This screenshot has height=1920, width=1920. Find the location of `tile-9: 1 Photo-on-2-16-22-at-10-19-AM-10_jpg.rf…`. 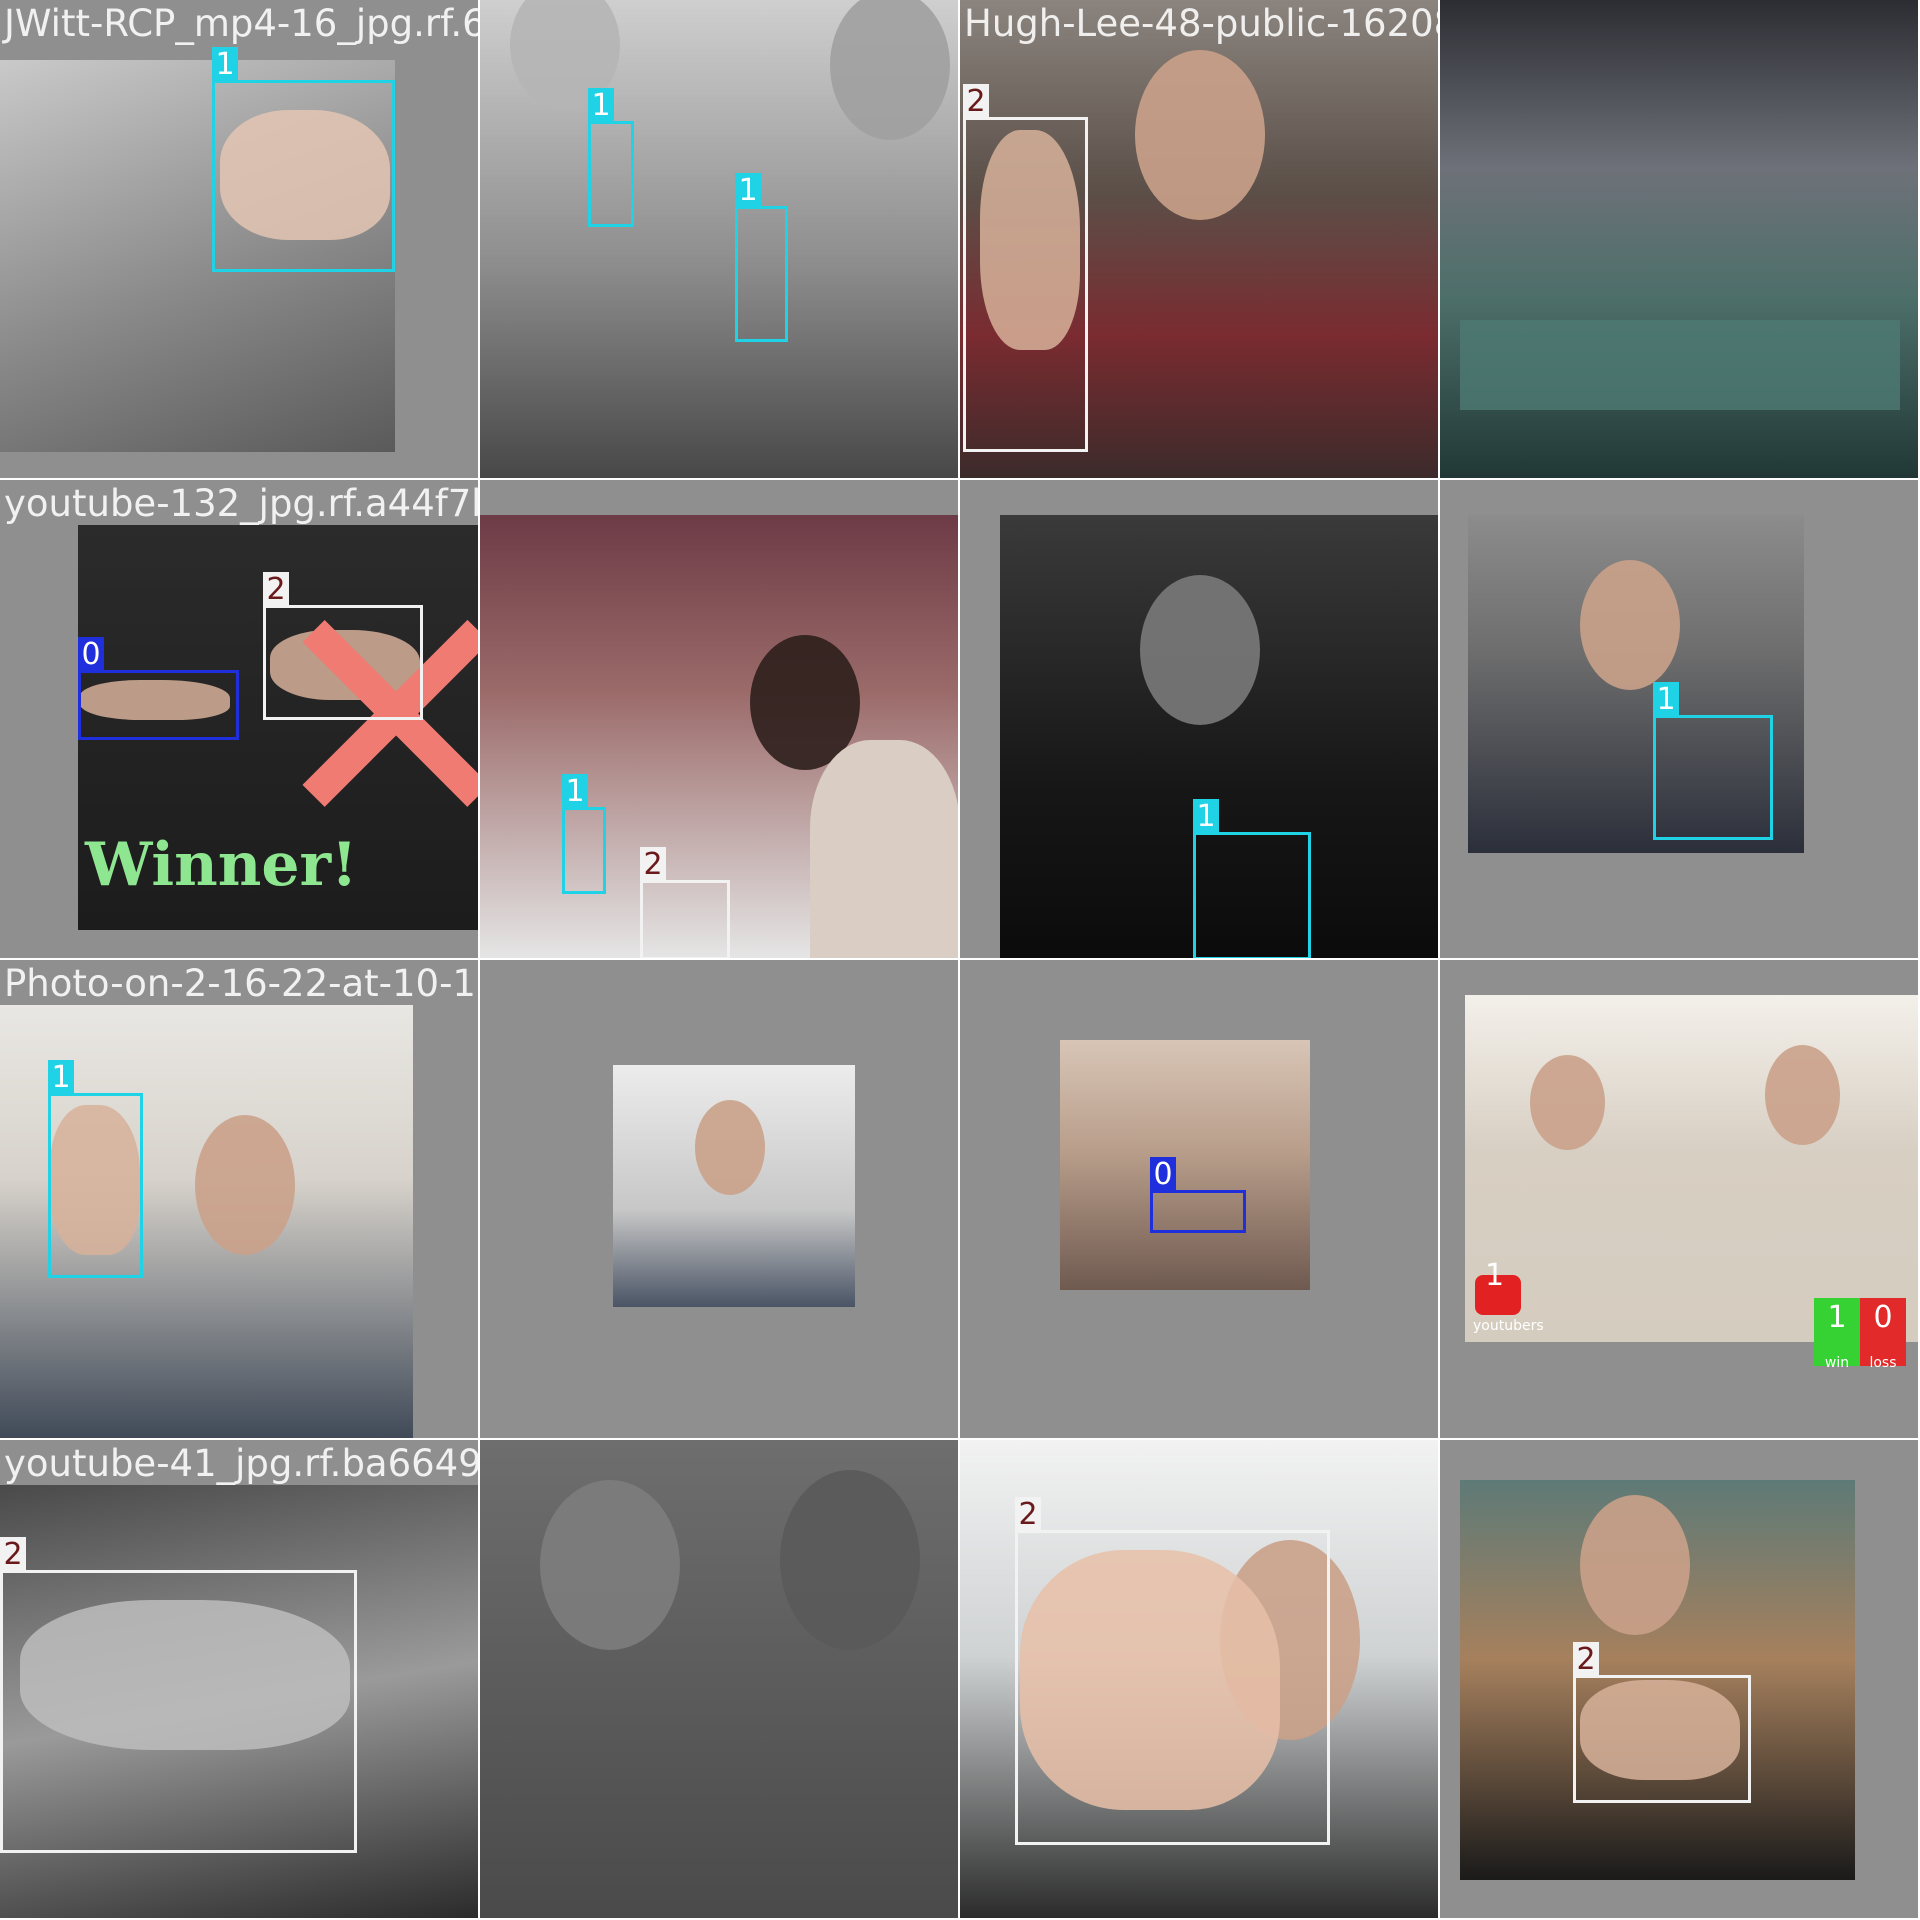

tile-9: 1 Photo-on-2-16-22-at-10-19-AM-10_jpg.rf… is located at coordinates (240, 1200).